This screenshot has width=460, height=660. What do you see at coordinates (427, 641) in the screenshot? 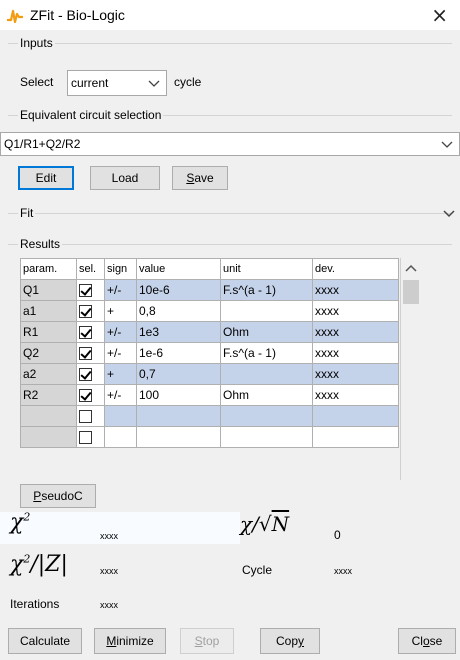
I see `close-button: Close` at bounding box center [427, 641].